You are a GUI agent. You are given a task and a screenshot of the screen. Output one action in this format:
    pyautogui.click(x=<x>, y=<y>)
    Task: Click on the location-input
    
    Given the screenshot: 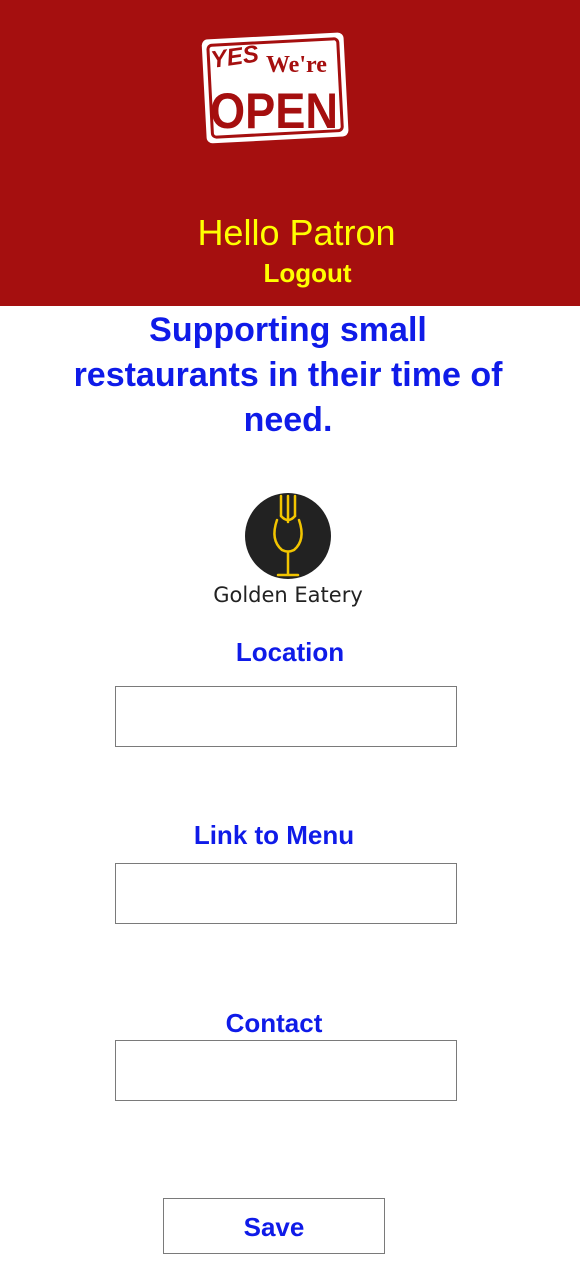 What is the action you would take?
    pyautogui.click(x=286, y=716)
    